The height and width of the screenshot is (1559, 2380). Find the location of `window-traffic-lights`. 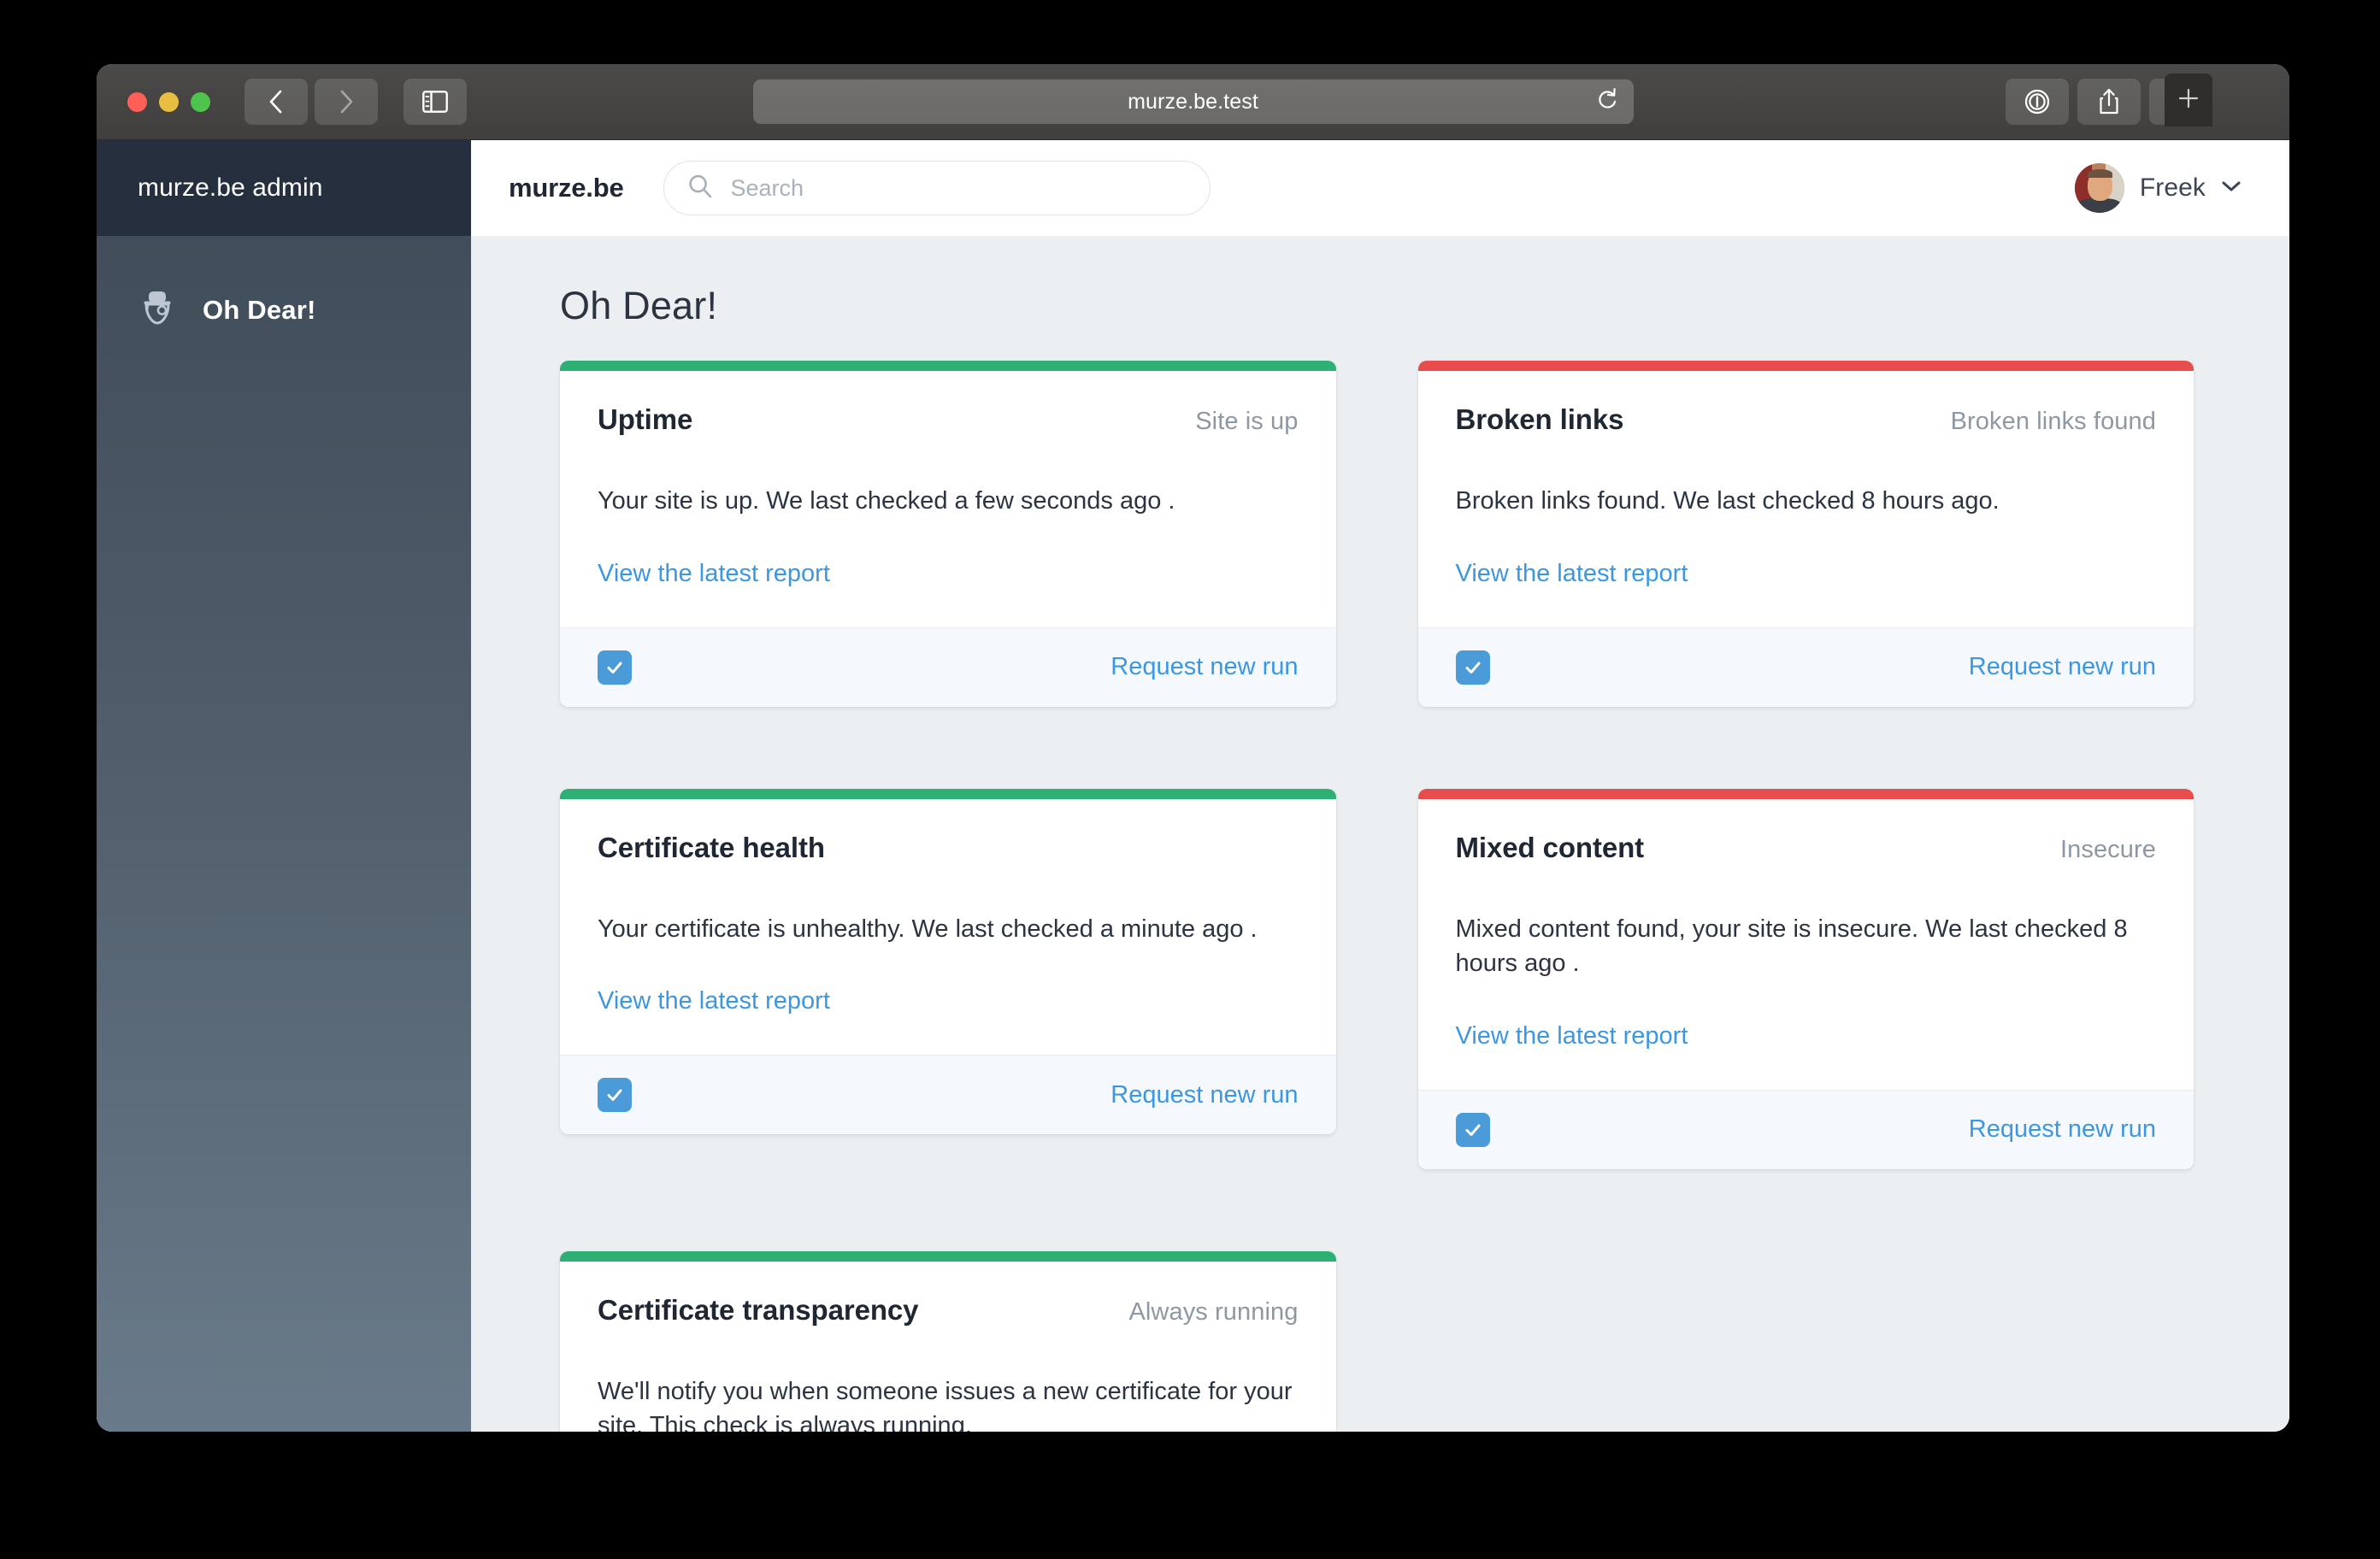

window-traffic-lights is located at coordinates (169, 102).